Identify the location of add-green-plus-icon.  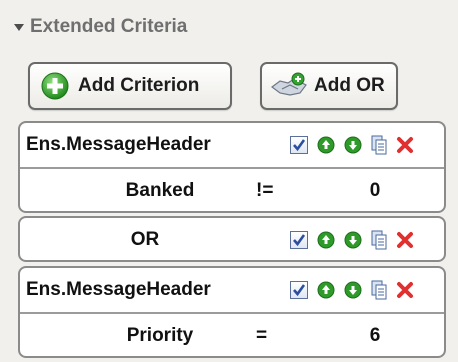
(55, 86).